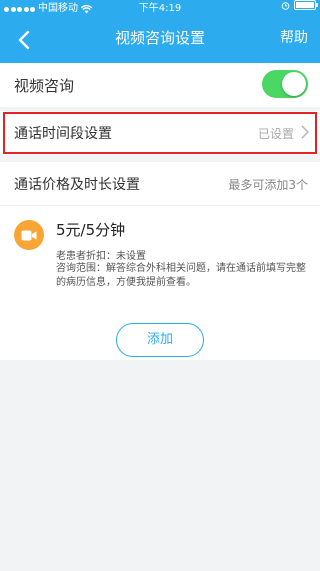 This screenshot has height=571, width=320. I want to click on divider, so click(160, 205).